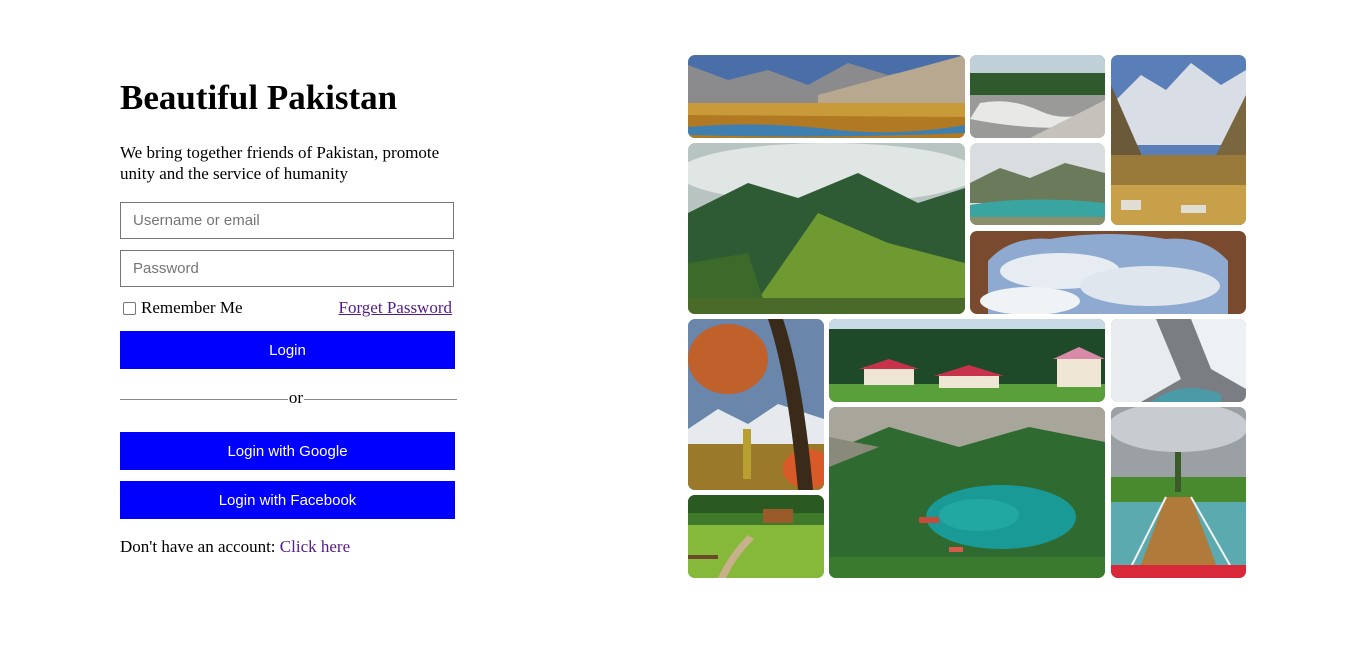 The height and width of the screenshot is (656, 1366). What do you see at coordinates (826, 96) in the screenshot?
I see `photo-valley-river-autumn` at bounding box center [826, 96].